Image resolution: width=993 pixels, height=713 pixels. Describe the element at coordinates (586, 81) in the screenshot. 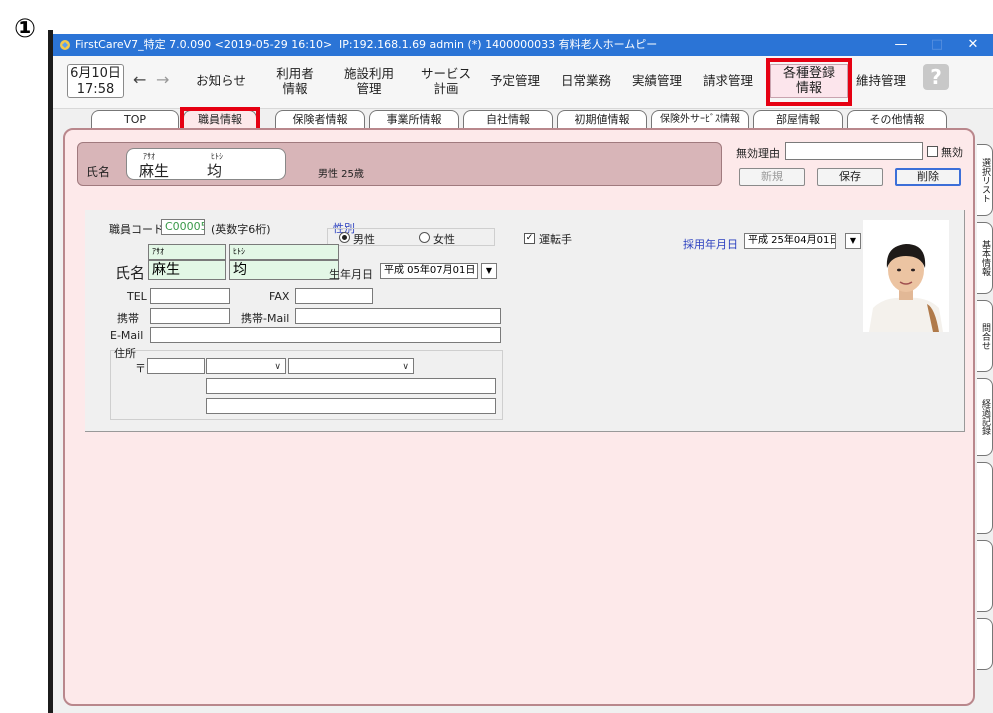

I see `menu-daily: 日常業務` at that location.